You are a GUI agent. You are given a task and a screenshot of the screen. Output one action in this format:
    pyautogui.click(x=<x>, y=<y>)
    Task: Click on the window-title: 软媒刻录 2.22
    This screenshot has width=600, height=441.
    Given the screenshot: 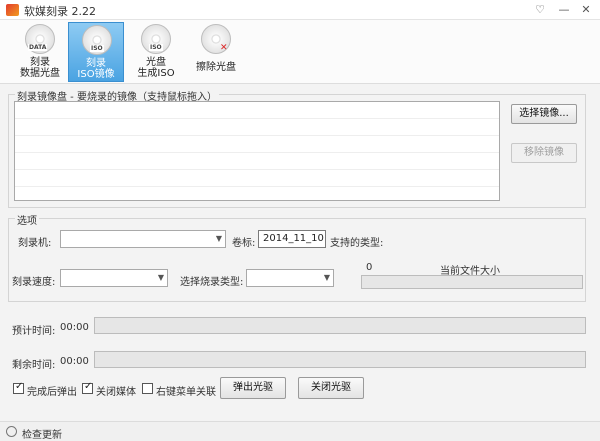 What is the action you would take?
    pyautogui.click(x=60, y=11)
    